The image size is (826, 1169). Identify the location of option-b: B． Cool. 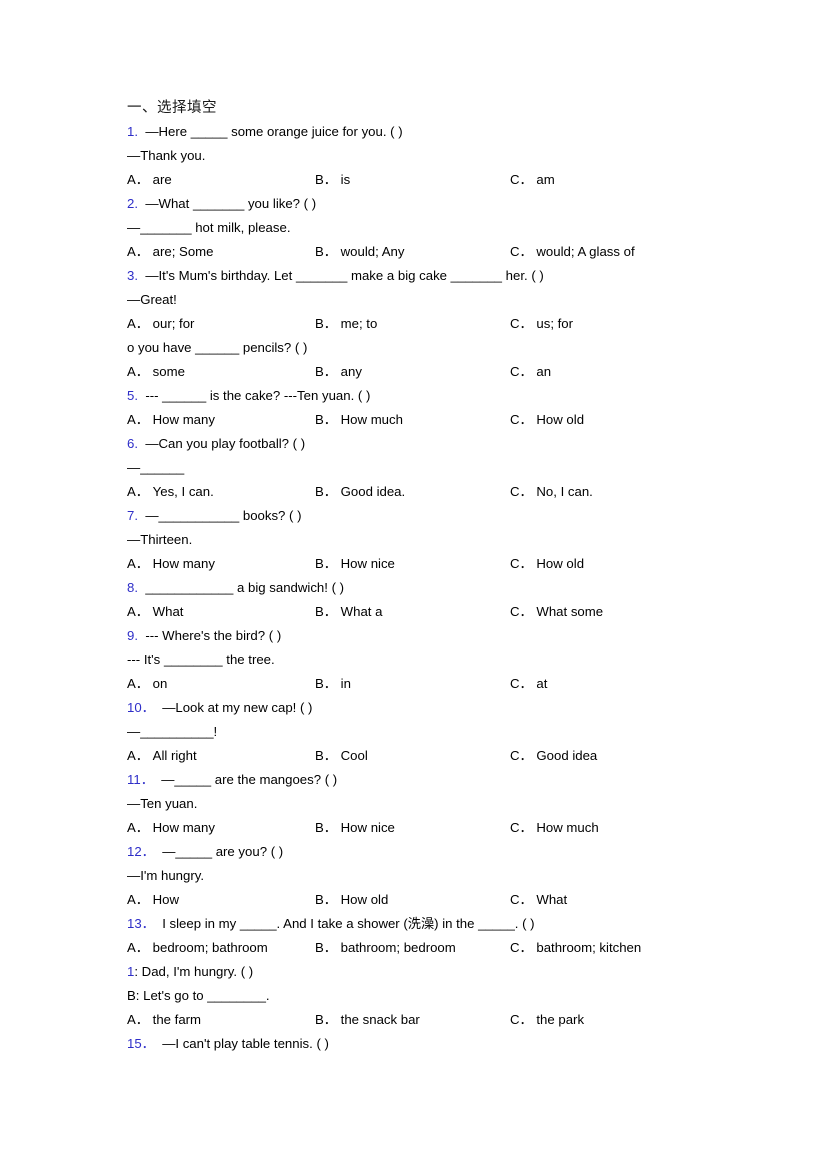
(341, 756).